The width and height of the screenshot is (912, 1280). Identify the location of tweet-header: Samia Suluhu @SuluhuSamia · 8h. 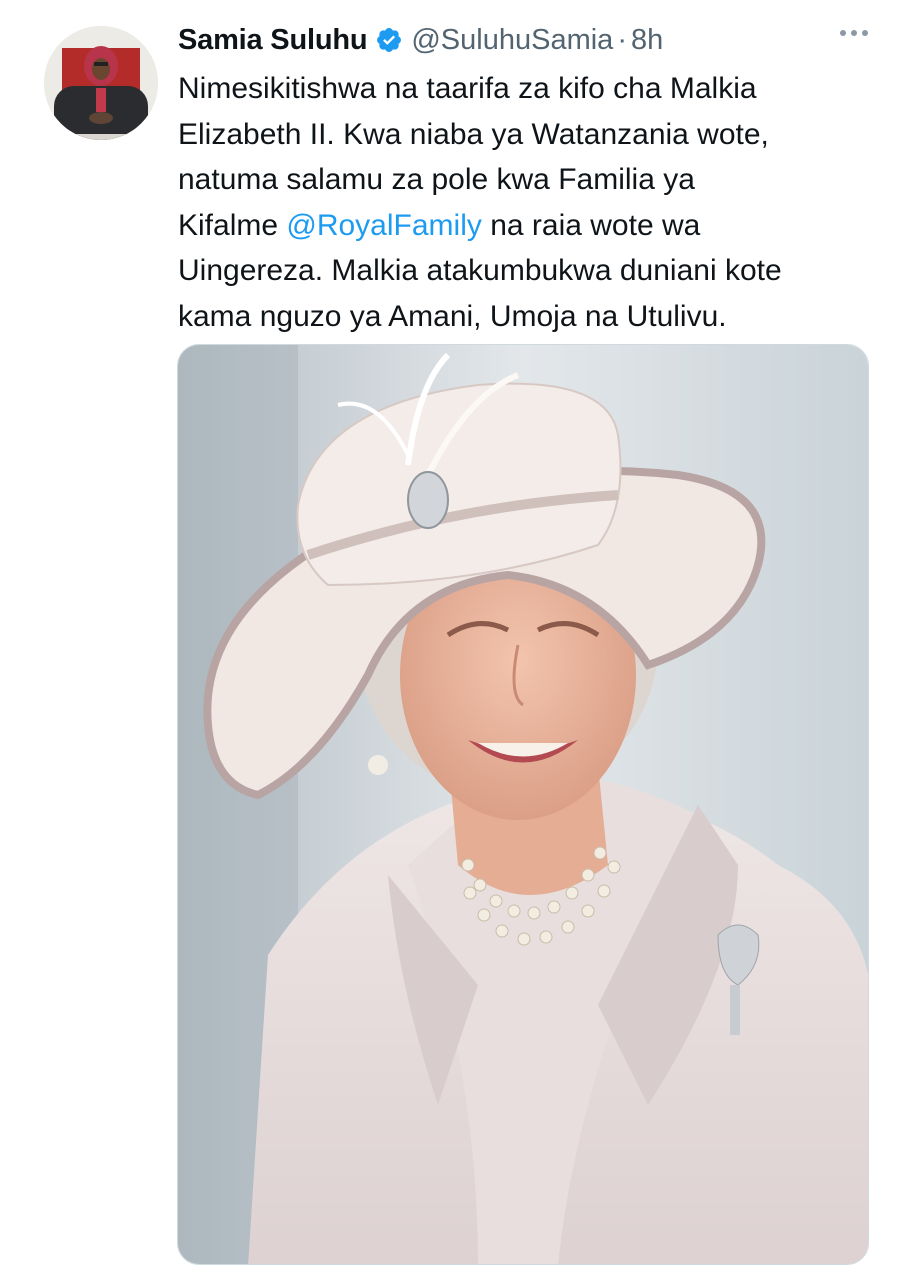
(528, 40).